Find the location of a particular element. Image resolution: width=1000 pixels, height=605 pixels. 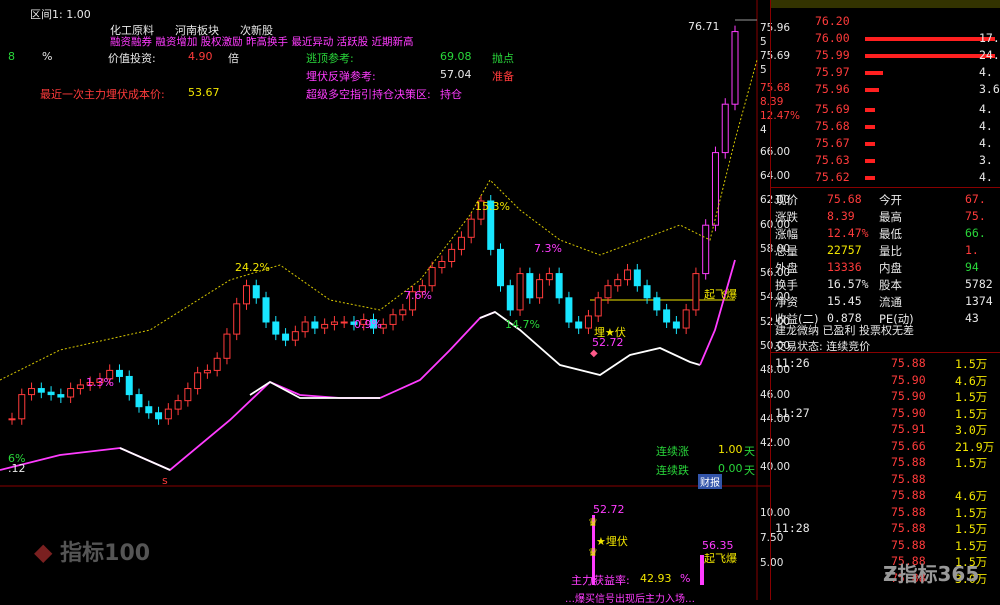

consecutive-up-value: 1.00 is located at coordinates (730, 449).